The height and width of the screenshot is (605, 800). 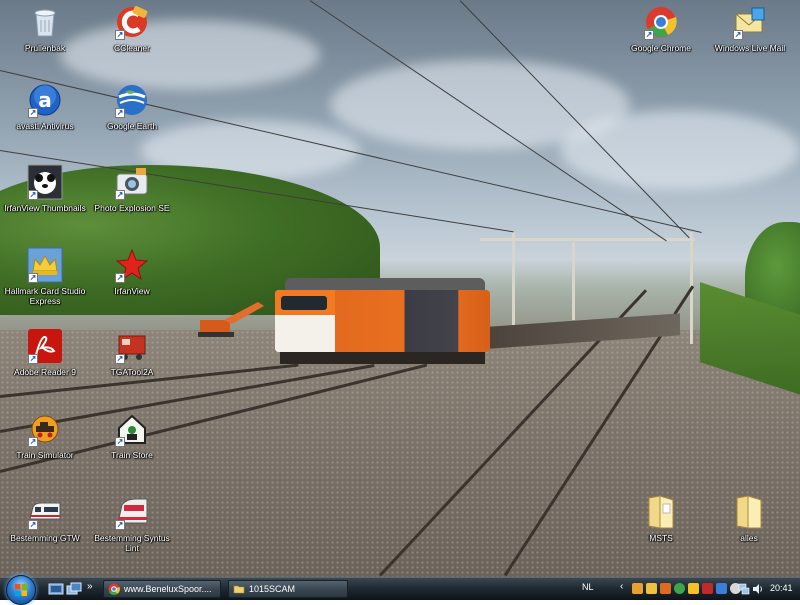 What do you see at coordinates (45, 265) in the screenshot?
I see `hallmark-crown-icon: ↗` at bounding box center [45, 265].